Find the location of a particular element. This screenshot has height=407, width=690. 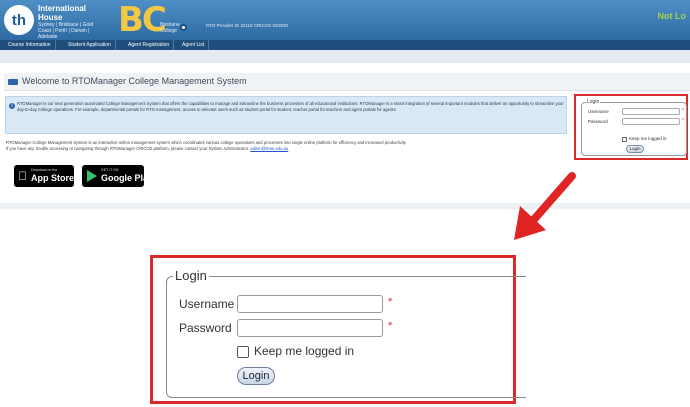

password-required-small: * is located at coordinates (683, 121).